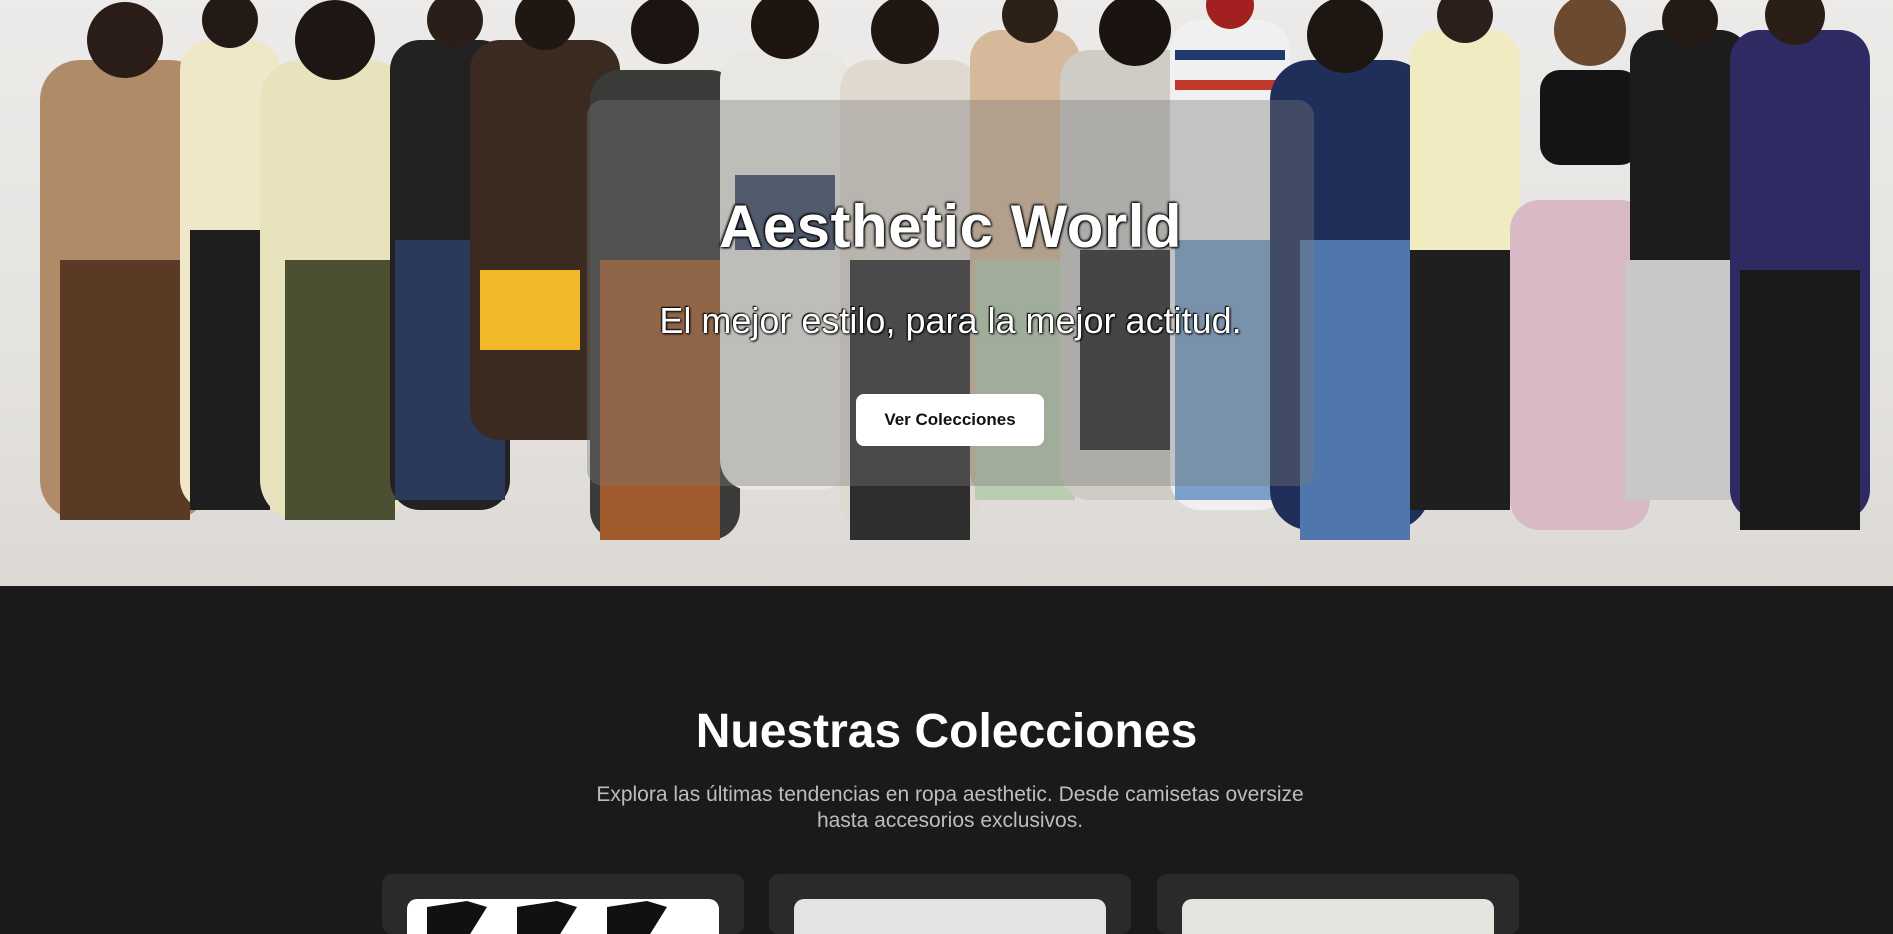 Image resolution: width=1893 pixels, height=934 pixels. Describe the element at coordinates (950, 420) in the screenshot. I see `view-collections-button: Ver Colecciones` at that location.